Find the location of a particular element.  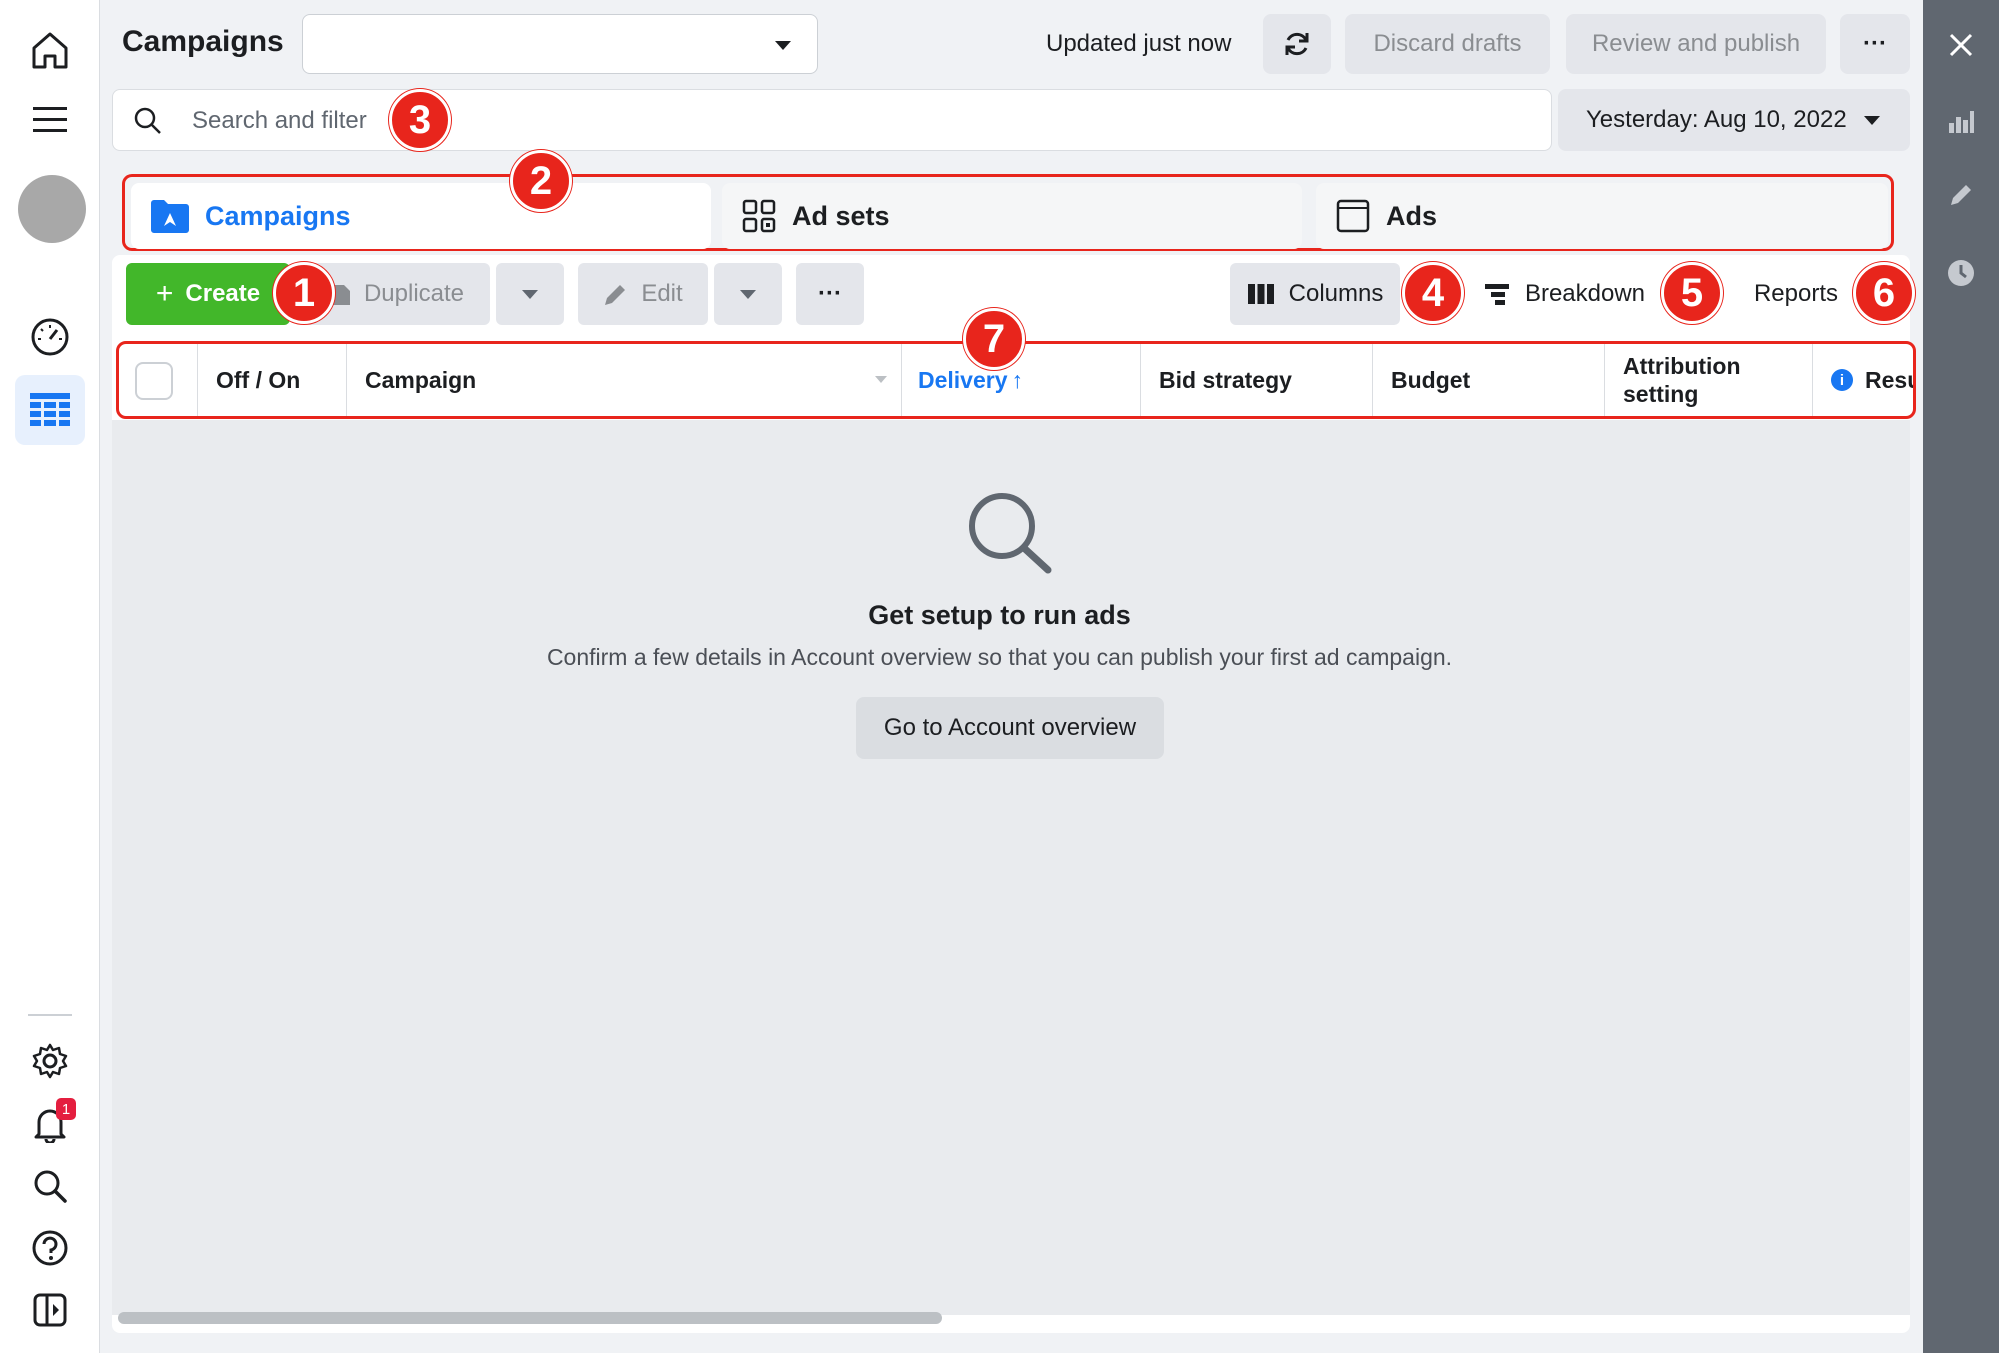

annotation-marker-6: 6 is located at coordinates (1884, 293).